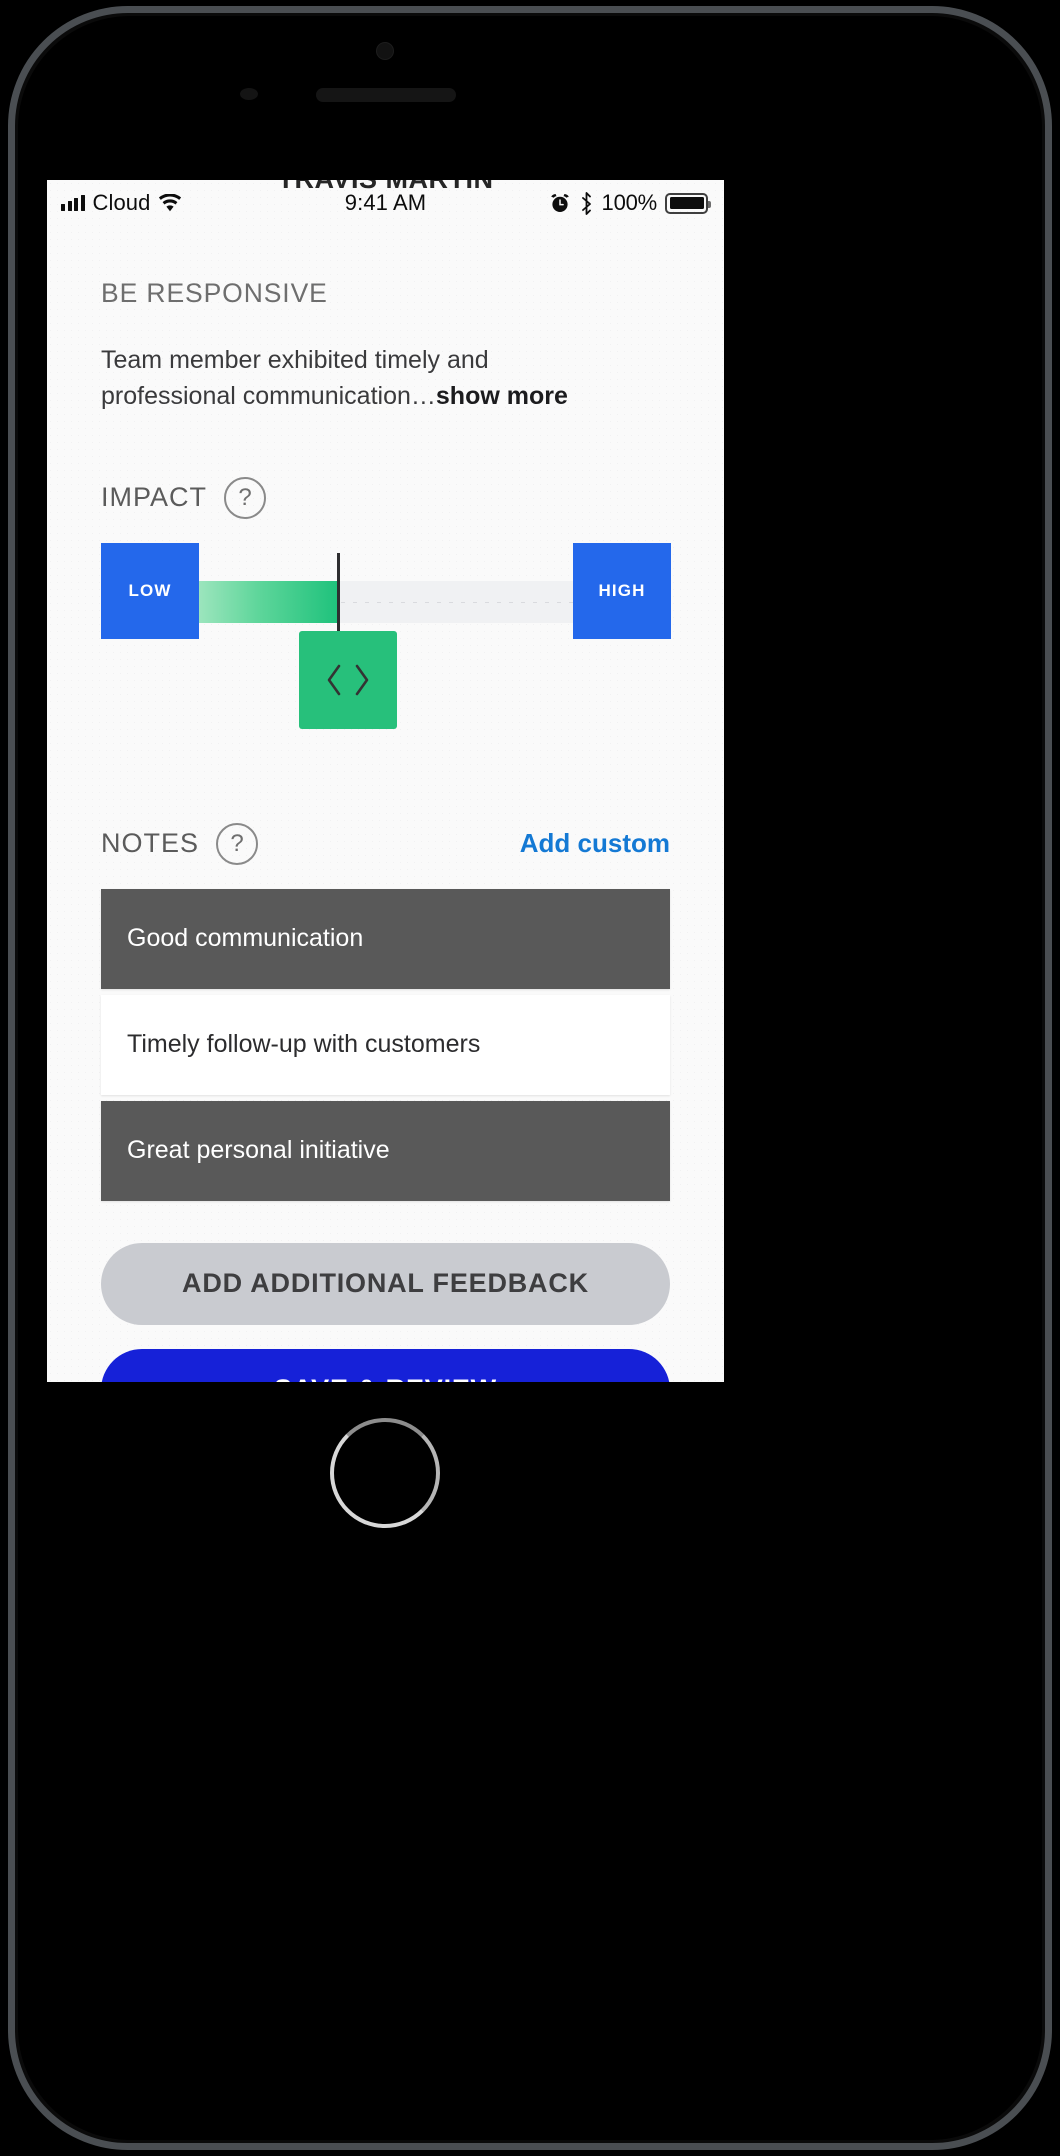 The width and height of the screenshot is (1060, 2156). Describe the element at coordinates (385, 1473) in the screenshot. I see `home-button` at that location.